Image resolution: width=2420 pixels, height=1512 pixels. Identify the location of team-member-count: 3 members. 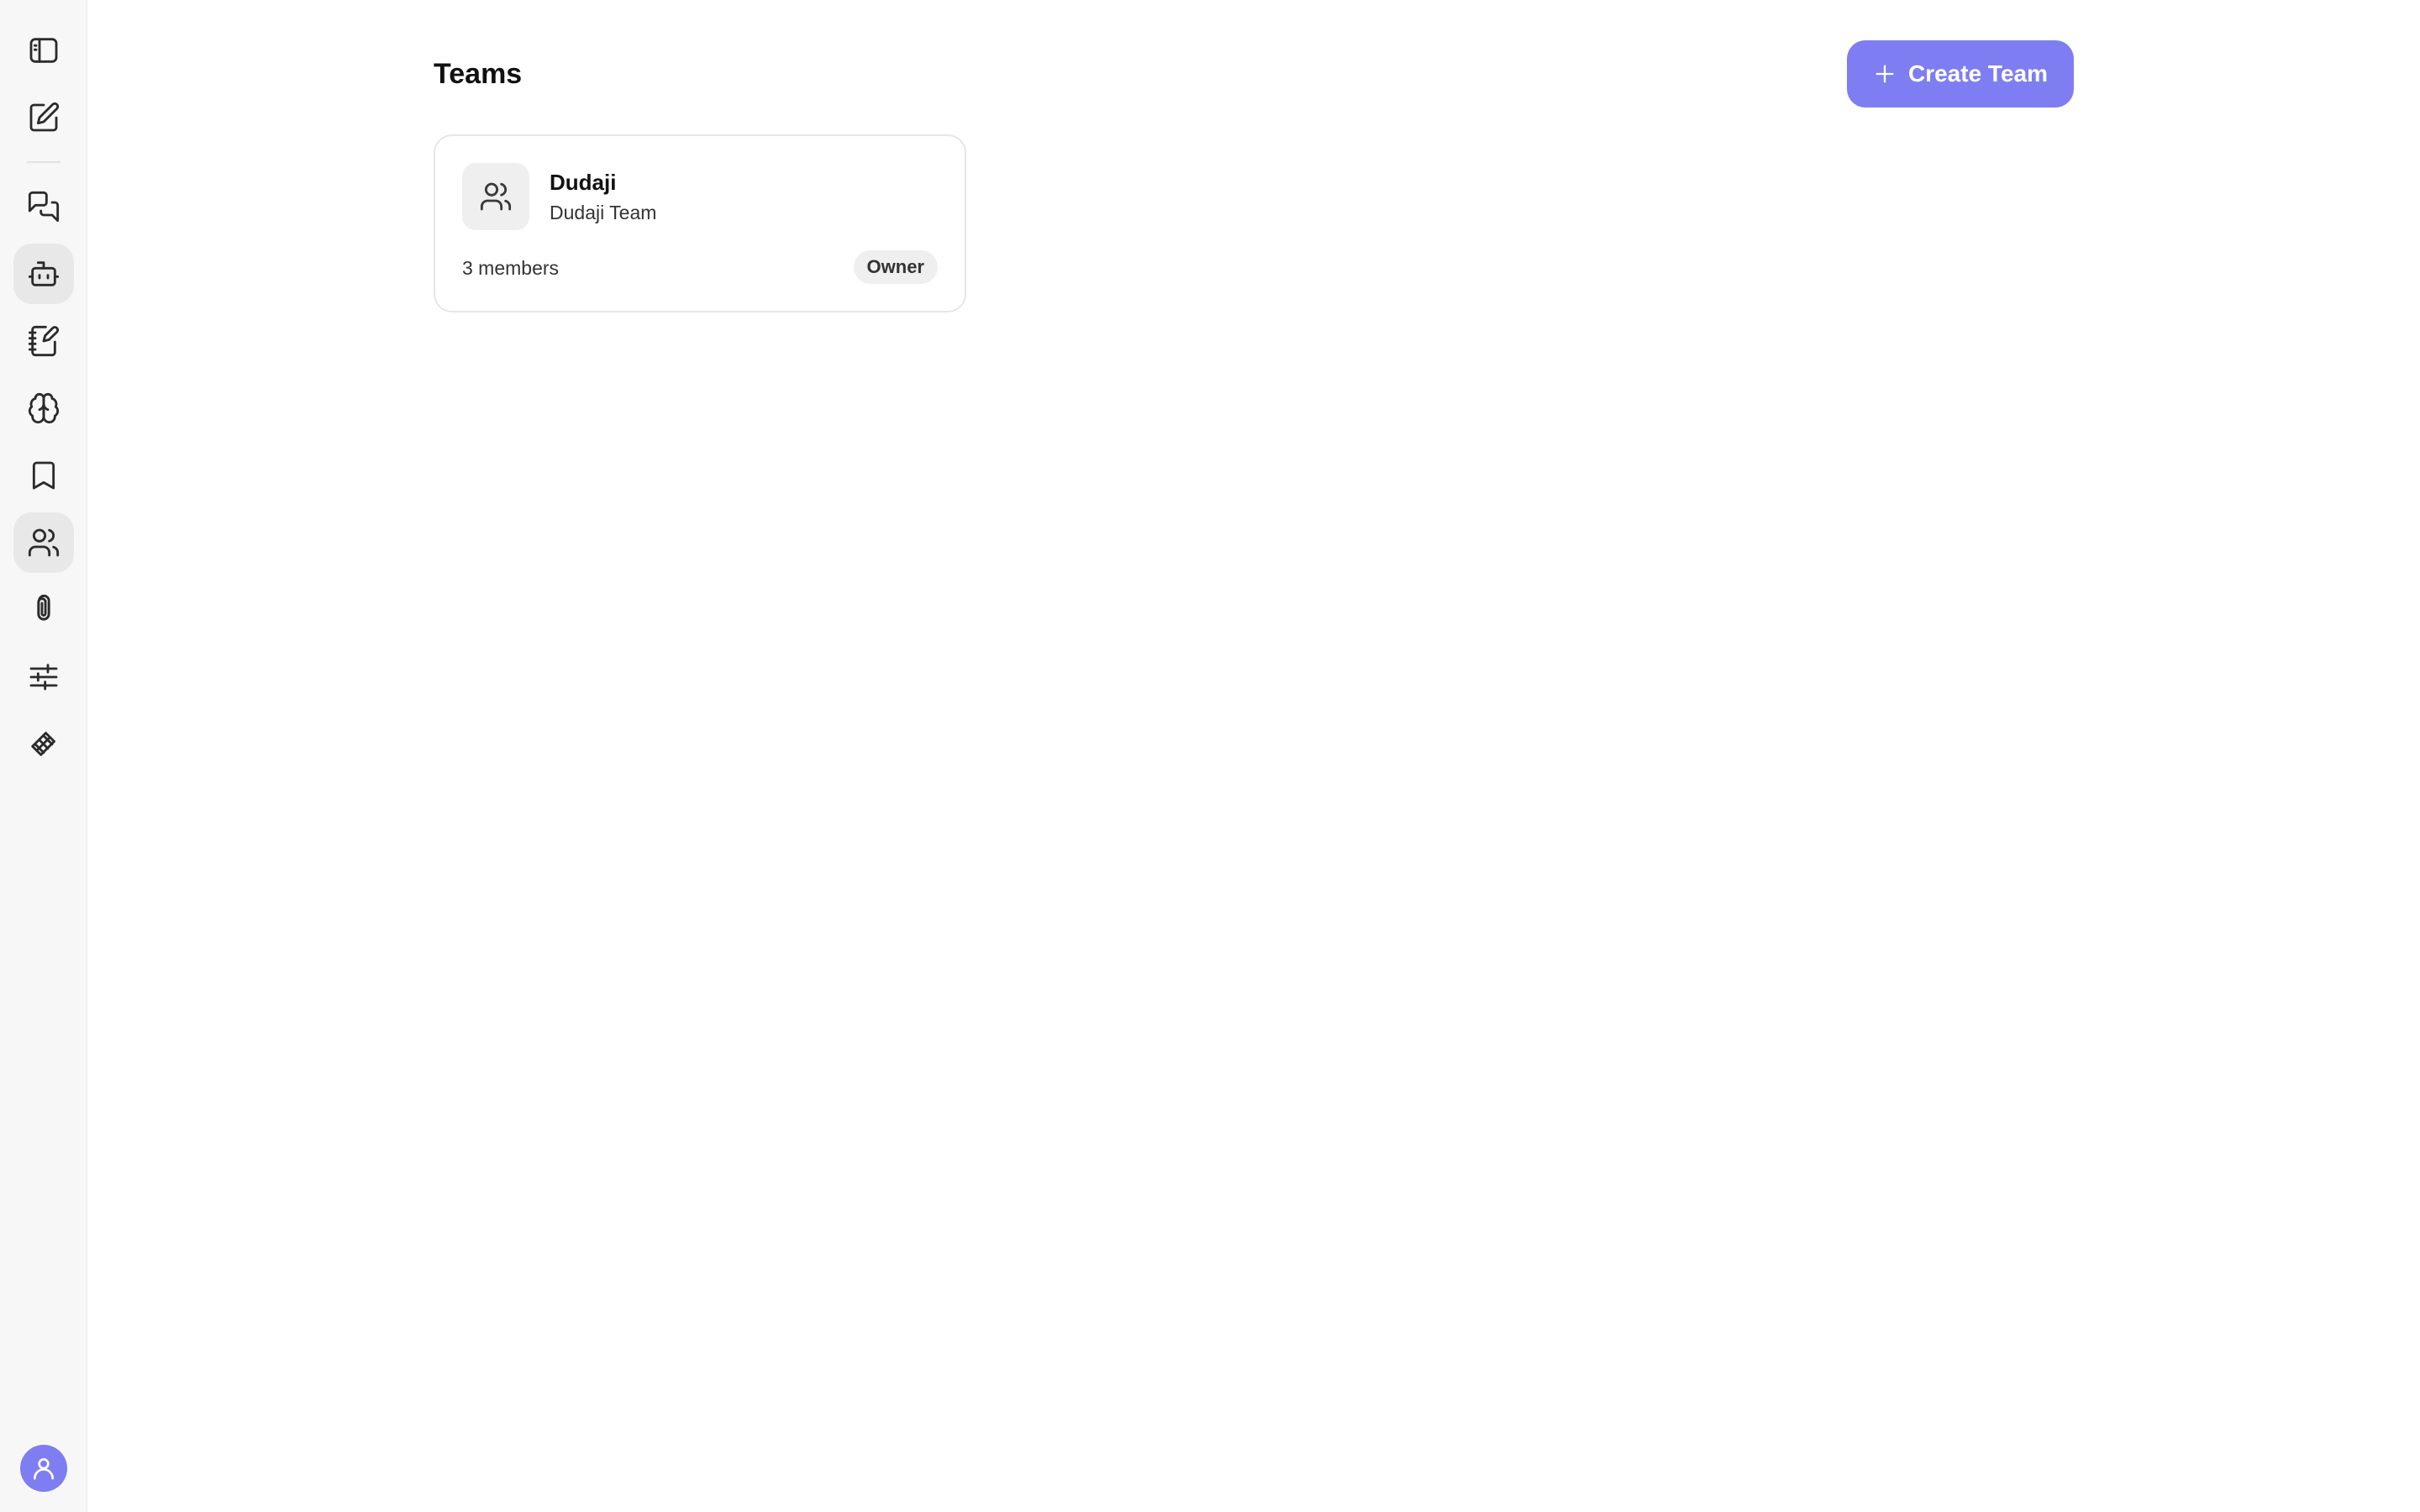
(511, 268).